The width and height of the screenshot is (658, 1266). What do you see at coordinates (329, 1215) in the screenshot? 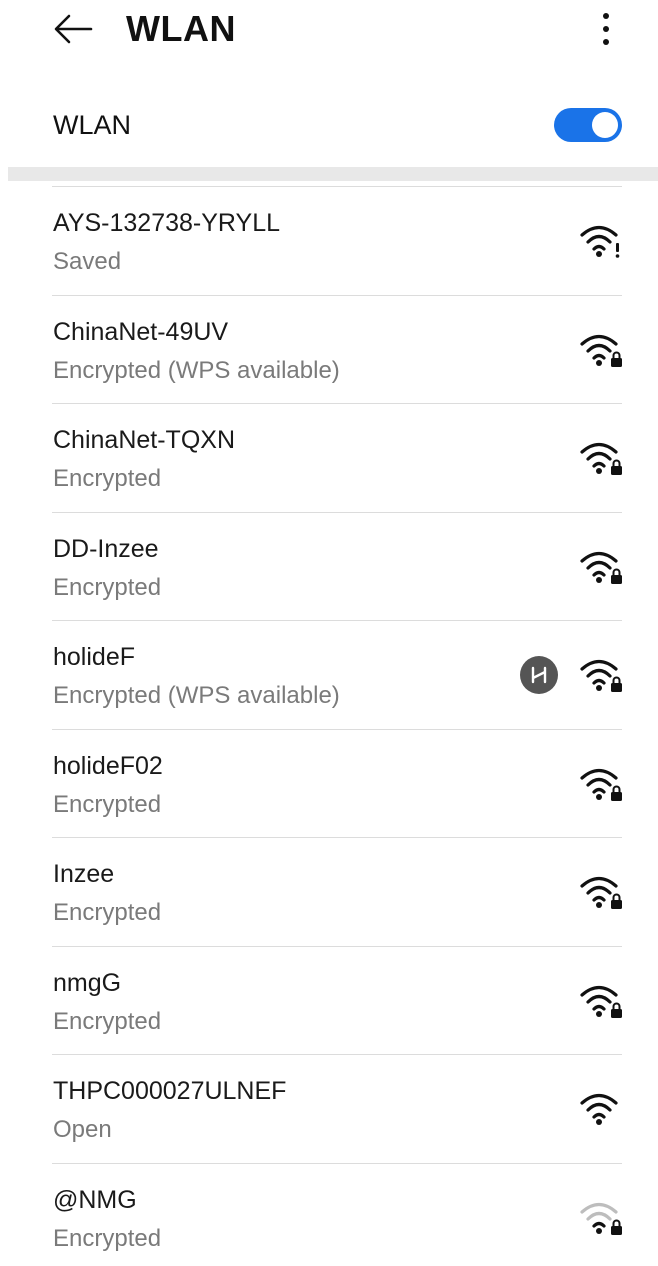
I see `network-item: @NMG Encrypted` at bounding box center [329, 1215].